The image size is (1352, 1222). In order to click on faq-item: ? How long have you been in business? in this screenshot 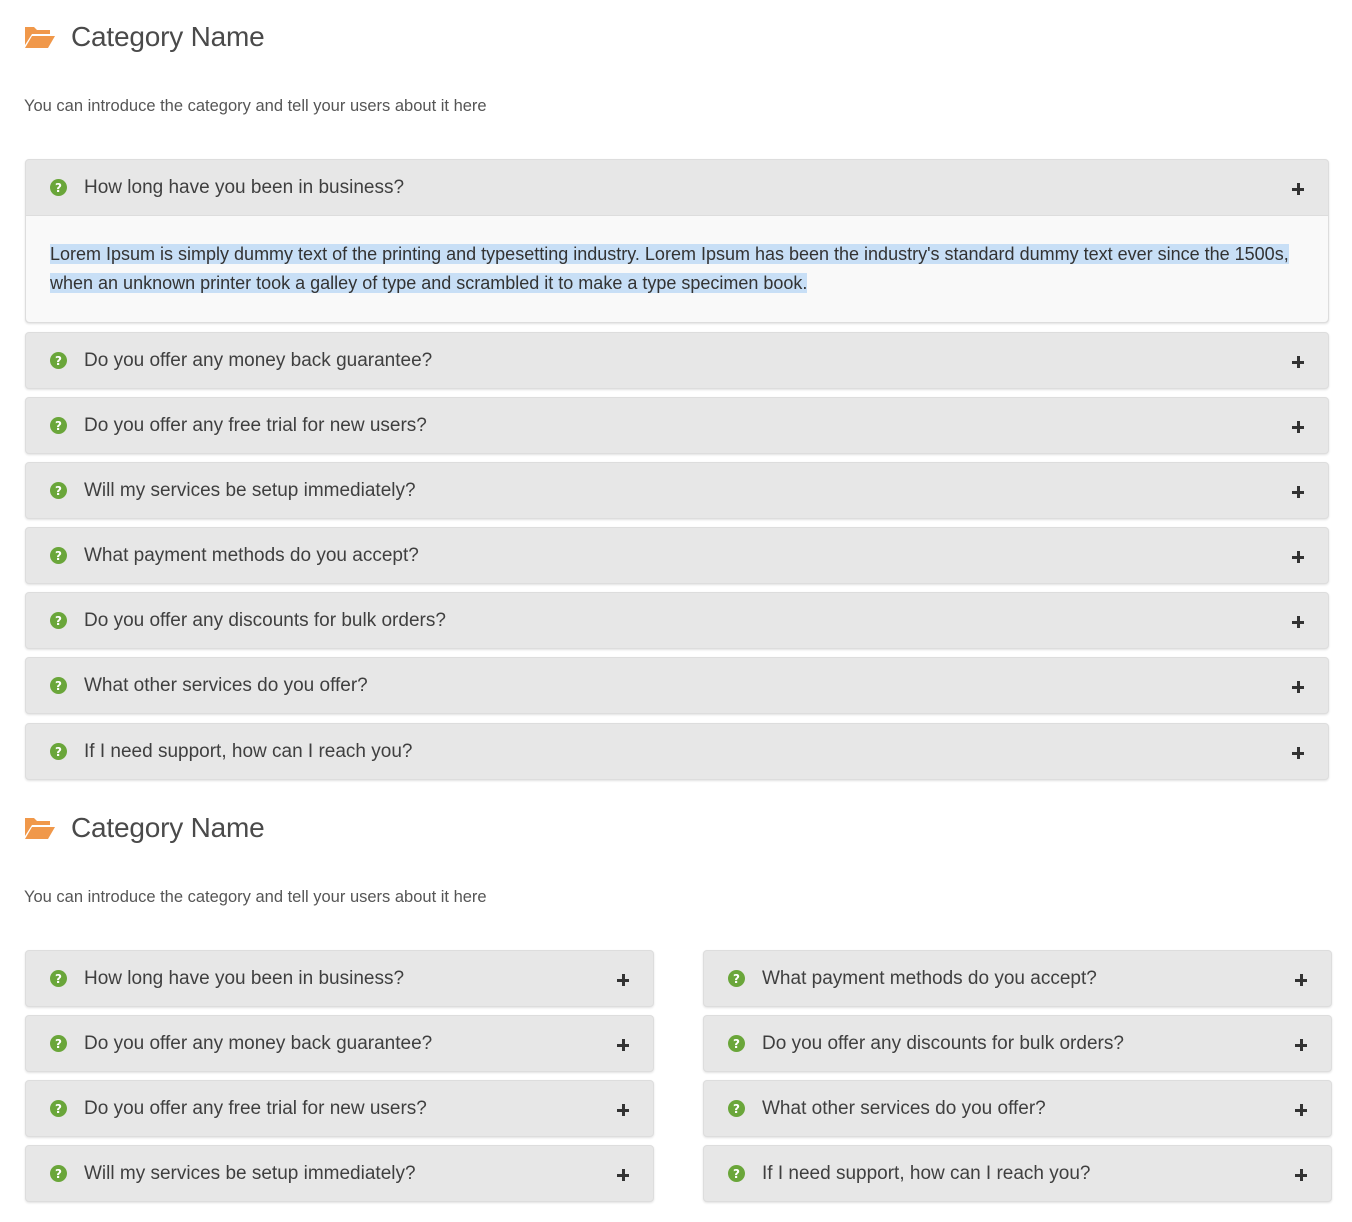, I will do `click(339, 978)`.